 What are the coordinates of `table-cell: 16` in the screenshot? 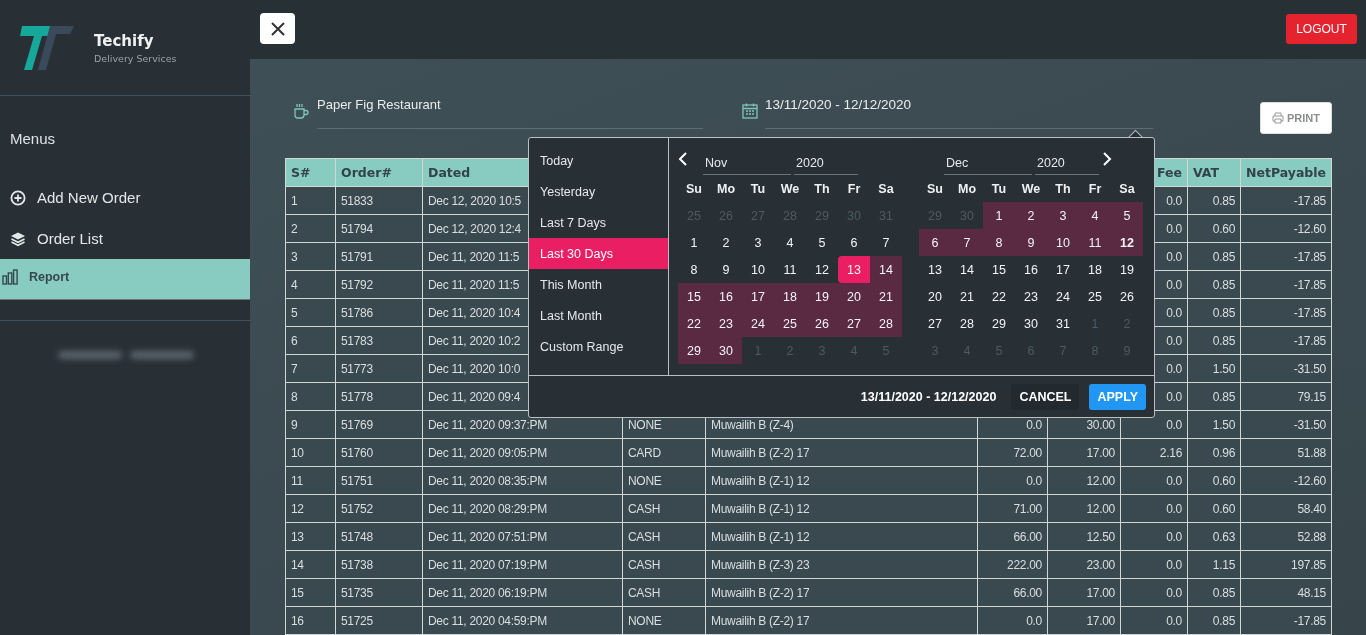 It's located at (310, 620).